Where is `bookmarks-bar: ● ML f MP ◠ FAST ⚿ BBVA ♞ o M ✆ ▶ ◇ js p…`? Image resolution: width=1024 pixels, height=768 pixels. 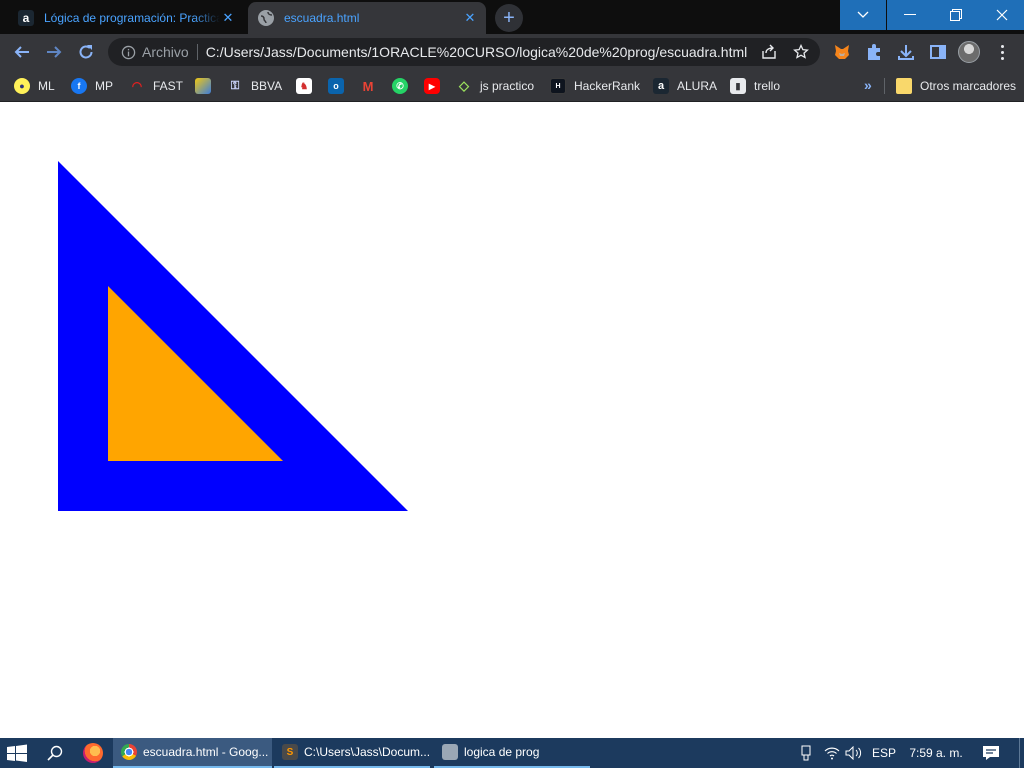
bookmarks-bar: ● ML f MP ◠ FAST ⚿ BBVA ♞ o M ✆ ▶ ◇ js p… is located at coordinates (512, 86).